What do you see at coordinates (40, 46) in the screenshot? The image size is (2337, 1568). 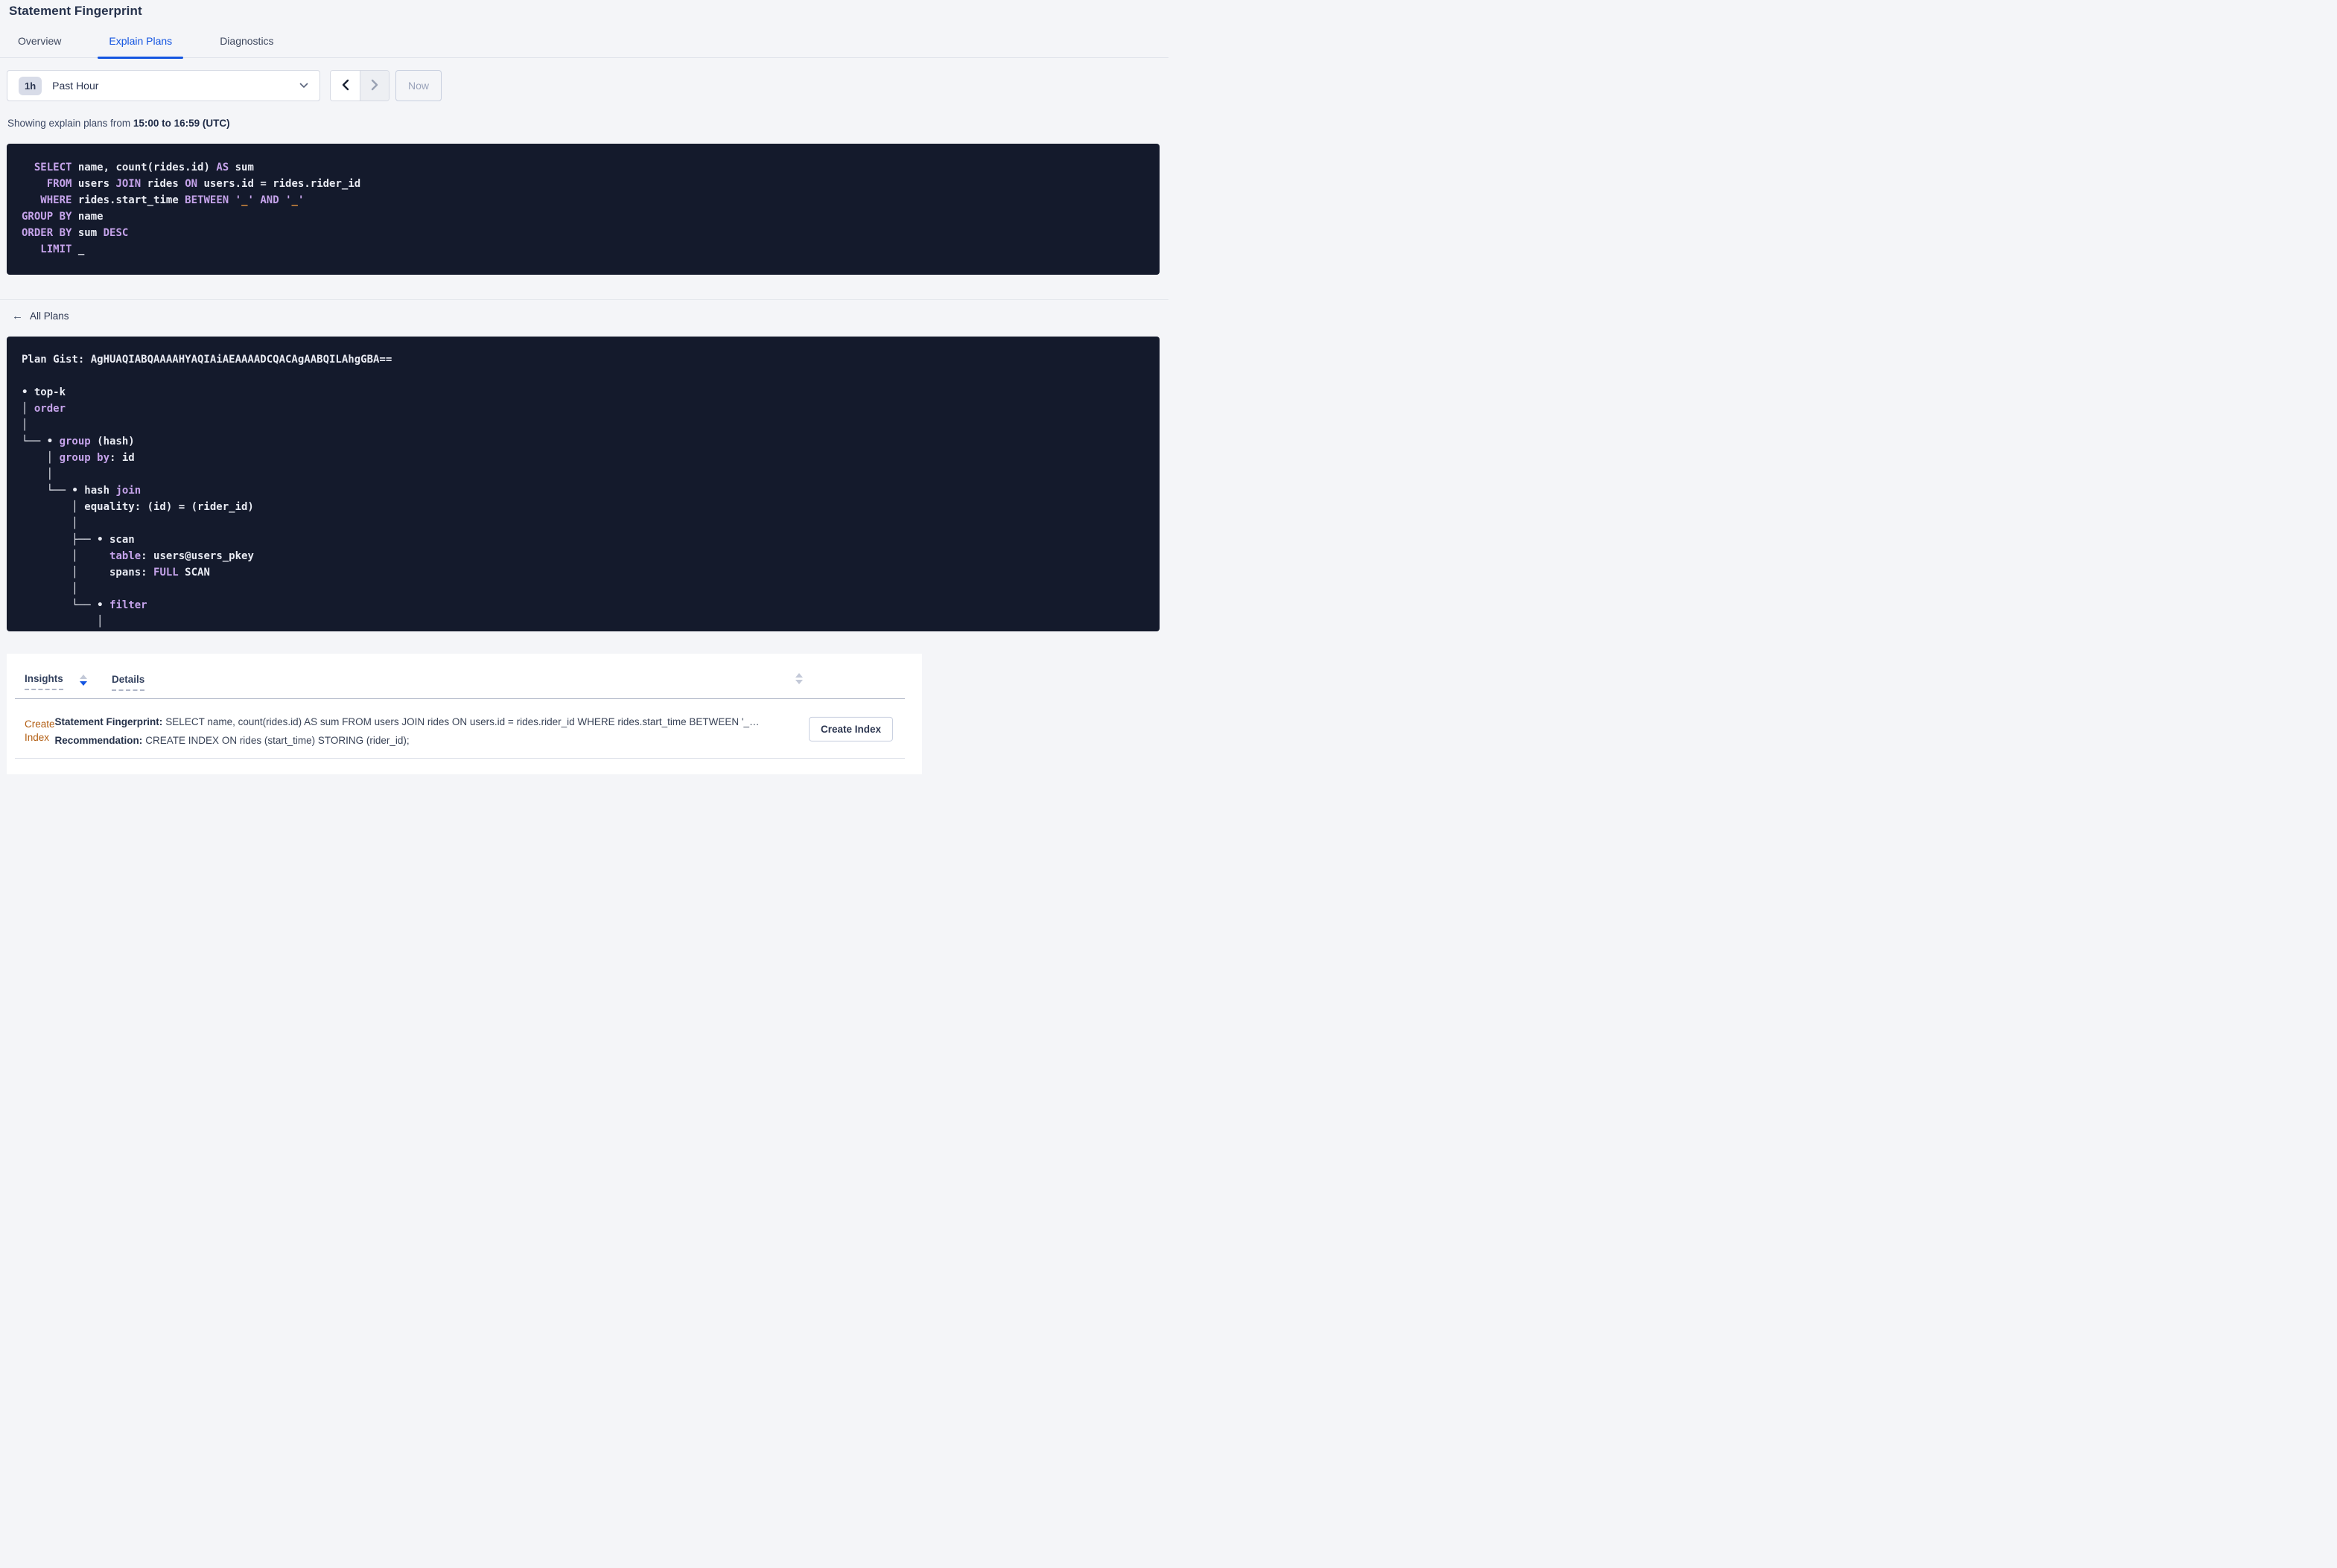 I see `tab-overview: Overview` at bounding box center [40, 46].